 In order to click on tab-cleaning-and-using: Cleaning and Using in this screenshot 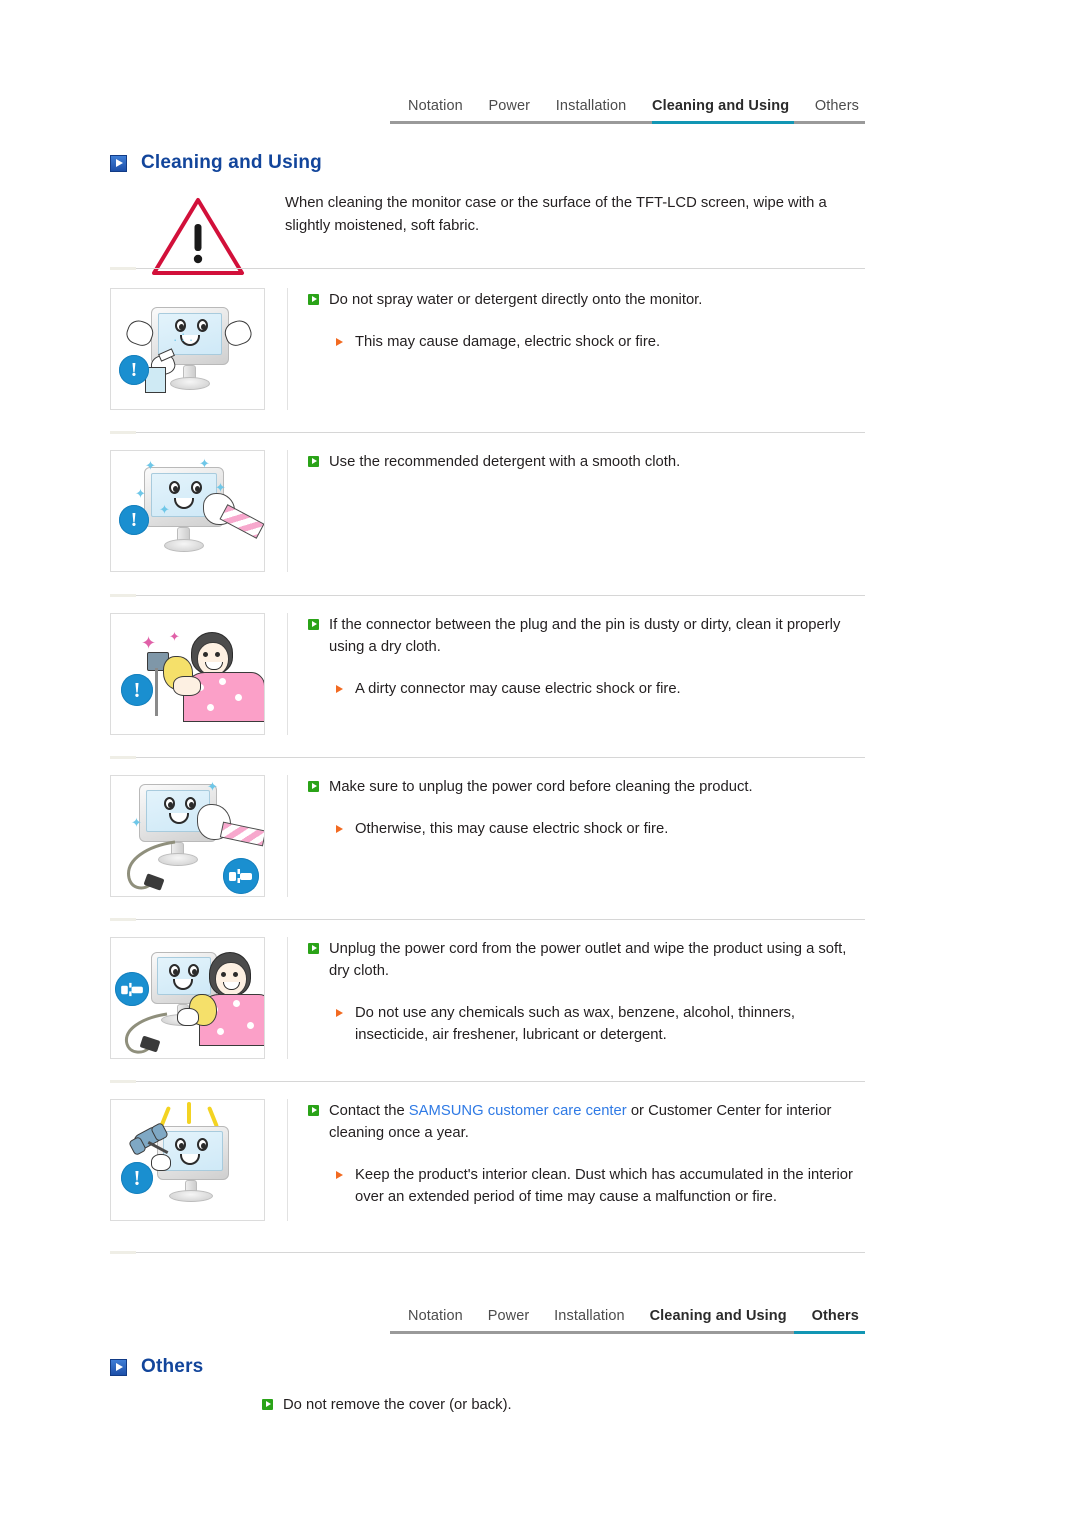, I will do `click(720, 108)`.